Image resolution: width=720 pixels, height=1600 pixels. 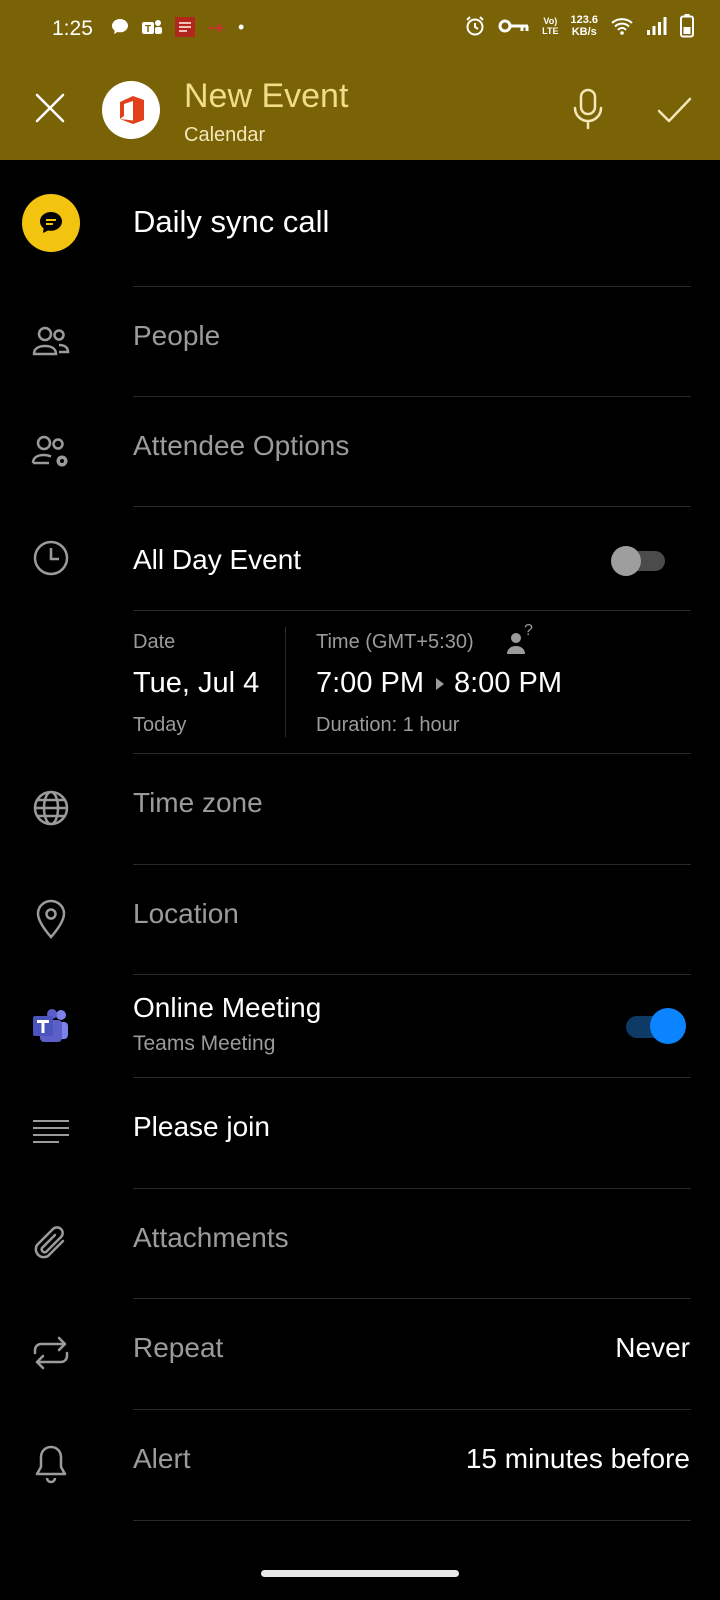 I want to click on online-meeting-row: Online Meeting Teams Meeting, so click(x=360, y=1026).